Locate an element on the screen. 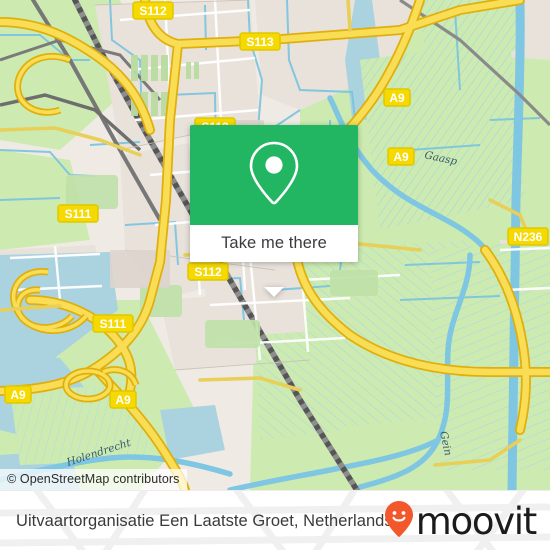 Image resolution: width=550 pixels, height=550 pixels. callout-label: Take me there is located at coordinates (274, 243).